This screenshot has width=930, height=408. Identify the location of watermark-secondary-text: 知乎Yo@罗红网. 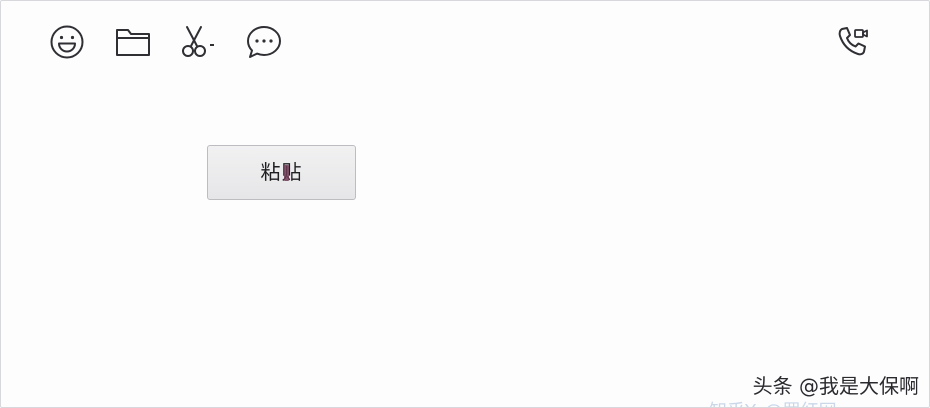
(773, 402).